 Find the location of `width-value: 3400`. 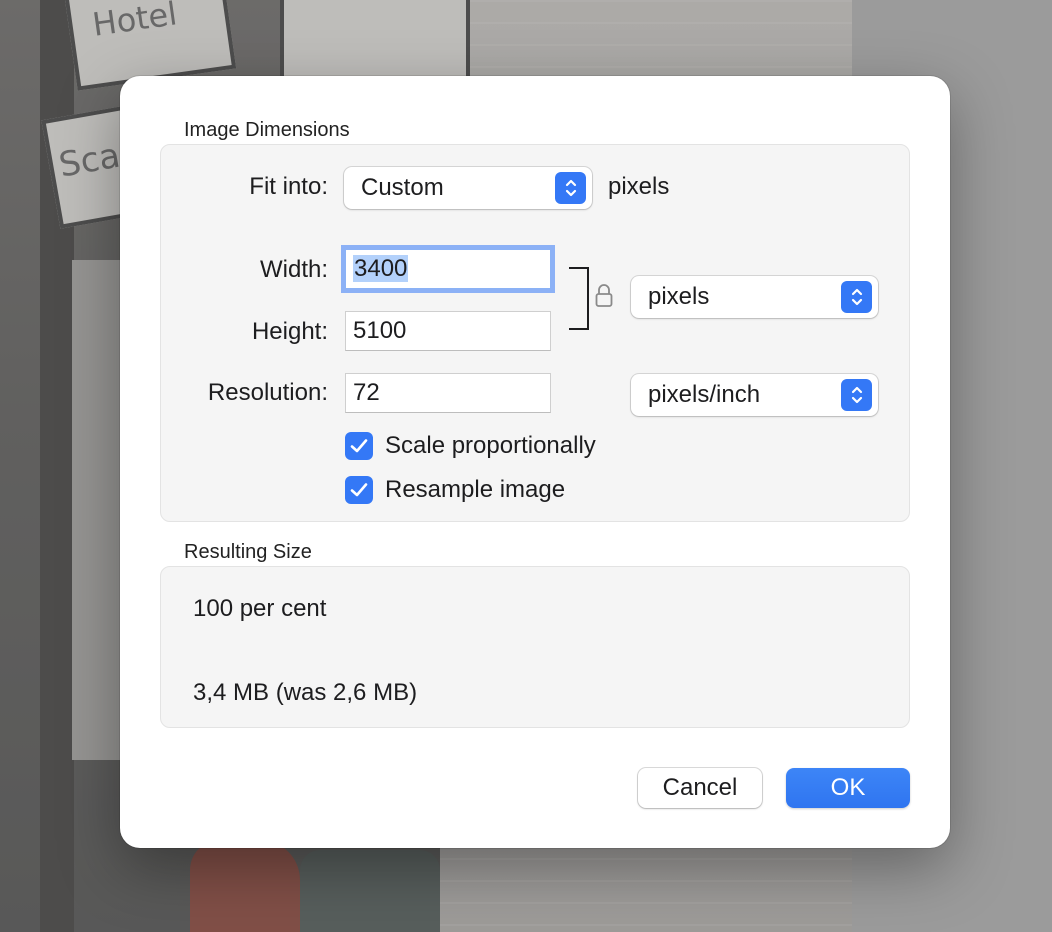

width-value: 3400 is located at coordinates (381, 268).